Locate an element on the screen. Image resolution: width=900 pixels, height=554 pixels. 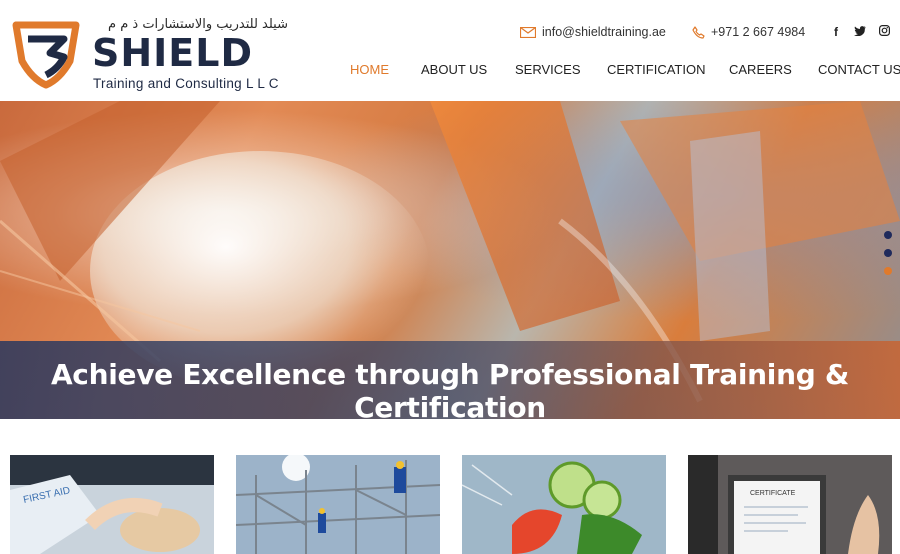
scaffolding-work-image is located at coordinates (338, 504).